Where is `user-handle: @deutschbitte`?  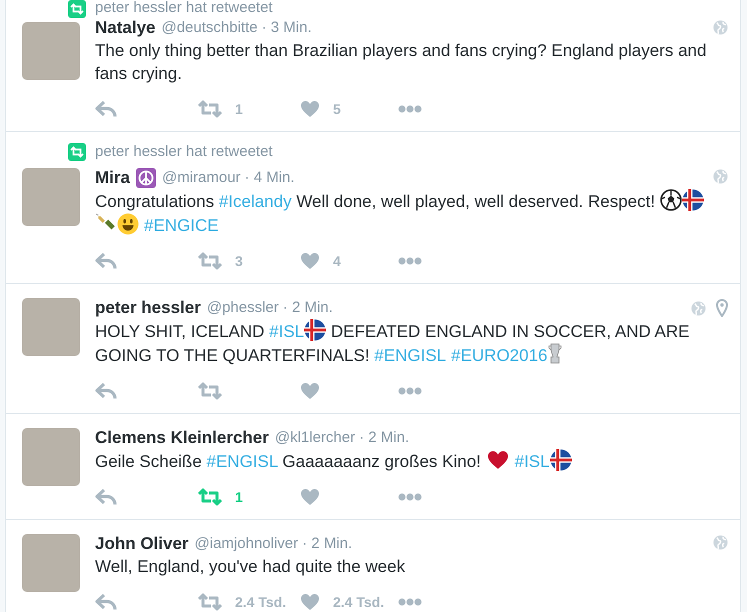 user-handle: @deutschbitte is located at coordinates (209, 28).